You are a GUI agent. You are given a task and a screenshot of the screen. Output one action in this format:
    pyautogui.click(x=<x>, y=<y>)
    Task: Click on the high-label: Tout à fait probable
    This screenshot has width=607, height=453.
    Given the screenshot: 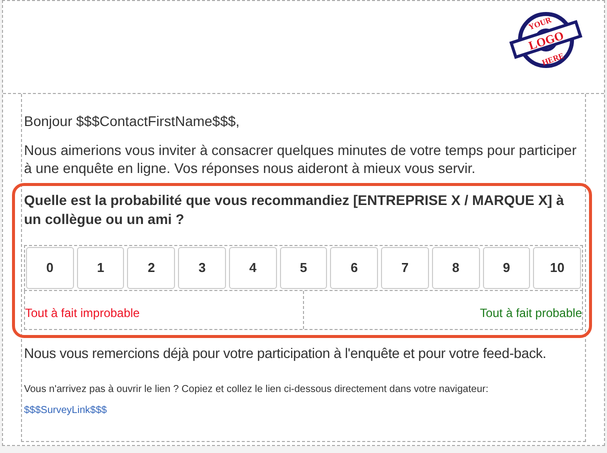 What is the action you would take?
    pyautogui.click(x=531, y=313)
    